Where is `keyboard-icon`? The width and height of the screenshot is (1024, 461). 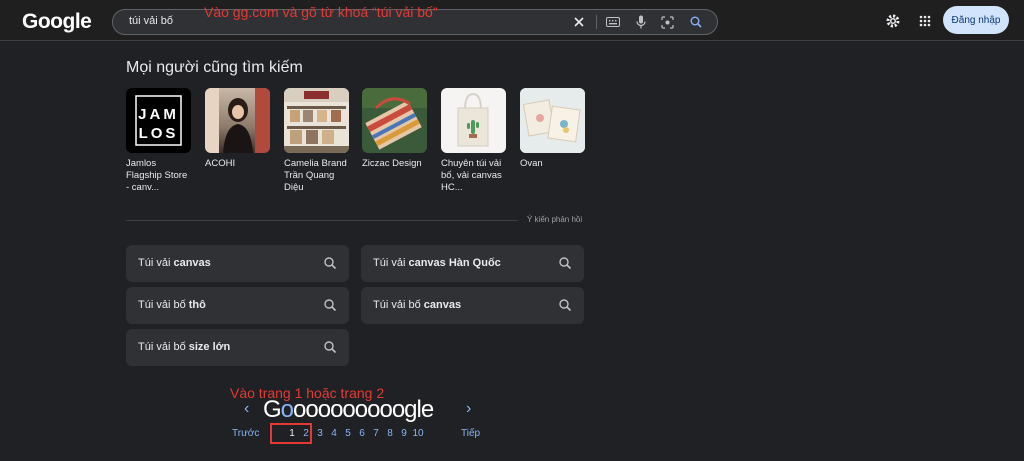 keyboard-icon is located at coordinates (613, 22).